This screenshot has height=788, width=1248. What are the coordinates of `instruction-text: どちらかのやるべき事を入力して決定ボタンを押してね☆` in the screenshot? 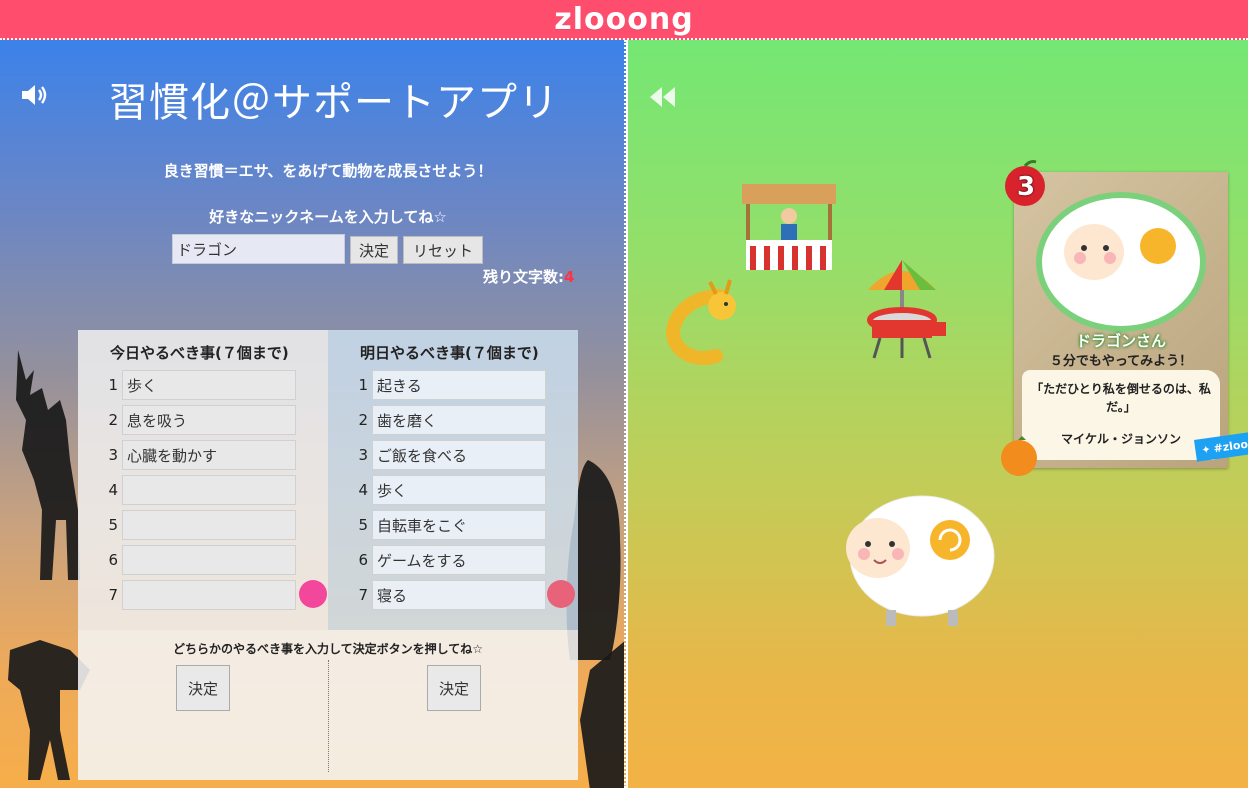 It's located at (328, 649).